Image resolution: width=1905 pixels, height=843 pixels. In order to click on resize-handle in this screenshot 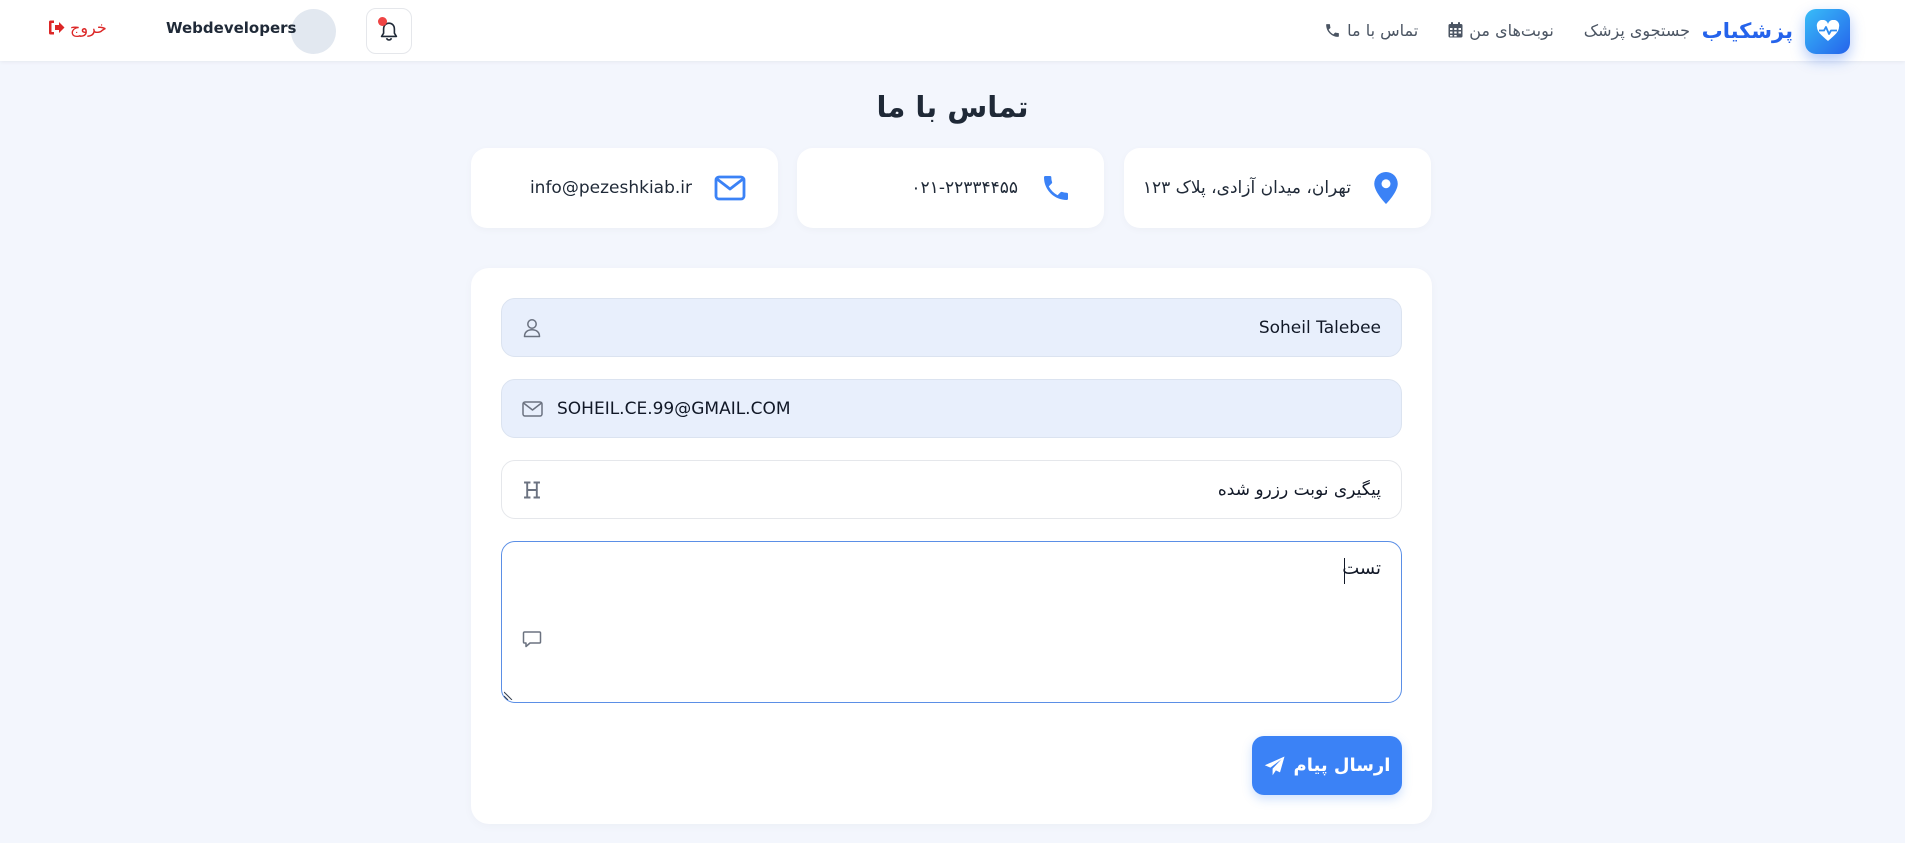, I will do `click(508, 695)`.